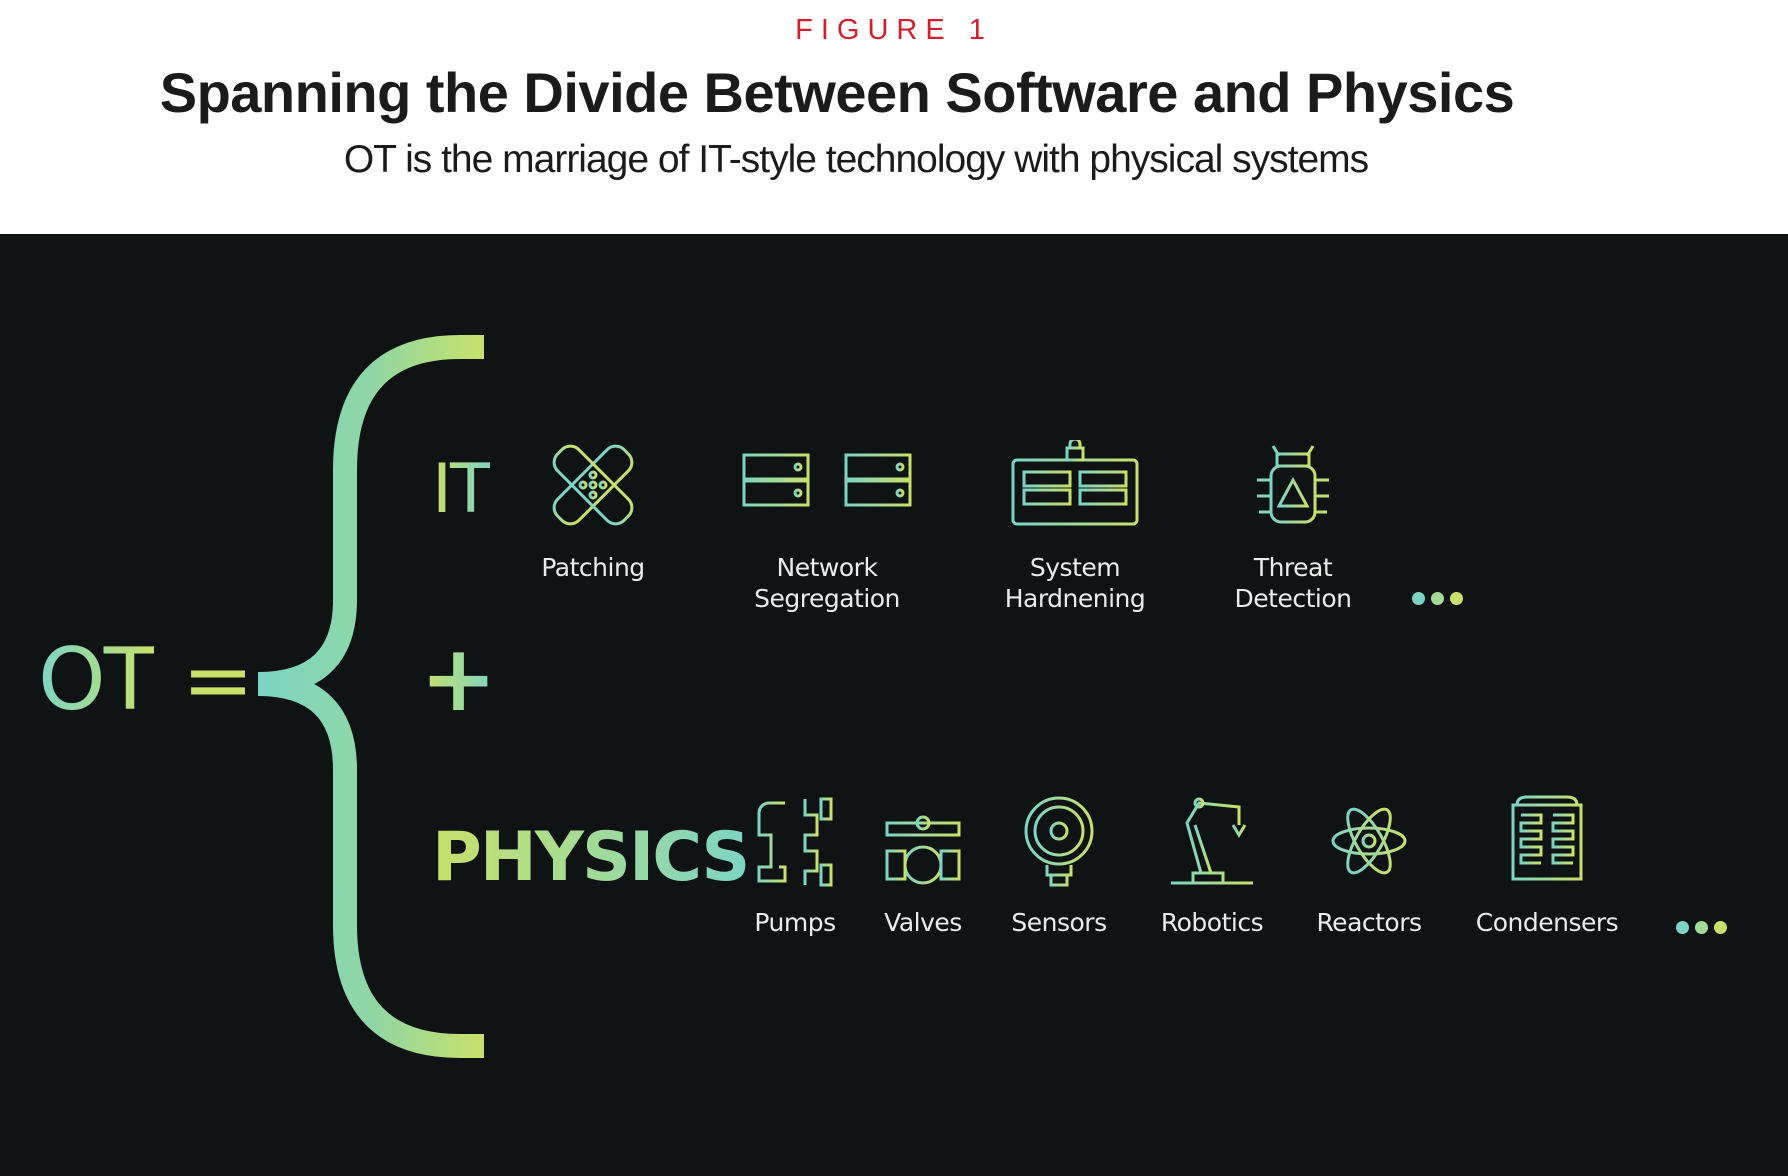 This screenshot has width=1788, height=1176. I want to click on item-label: Patching, so click(593, 567).